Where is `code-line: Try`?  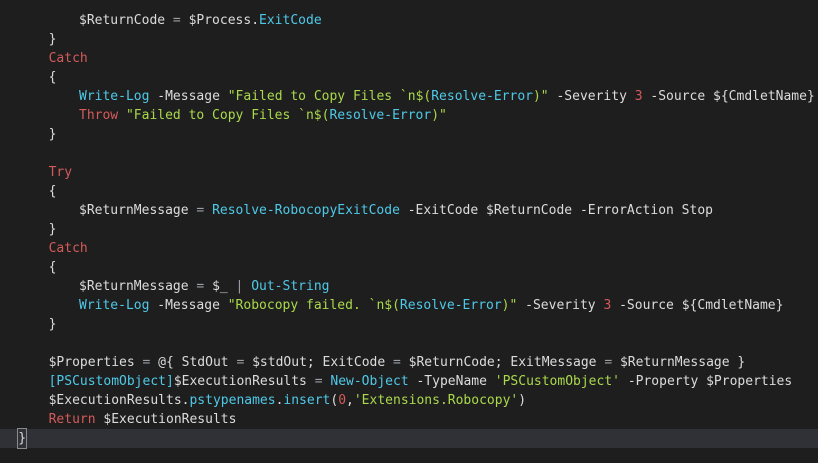 code-line: Try is located at coordinates (409, 172).